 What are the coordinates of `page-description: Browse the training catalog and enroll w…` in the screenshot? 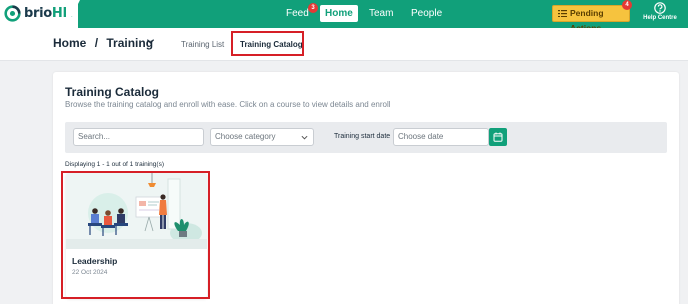 It's located at (228, 104).